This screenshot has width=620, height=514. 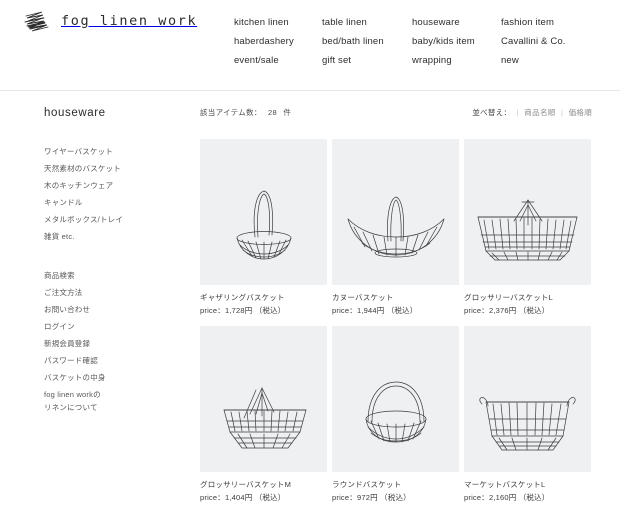 I want to click on product-card: グロッサリーバスケットL price：2,376円 （税込）, so click(x=527, y=227).